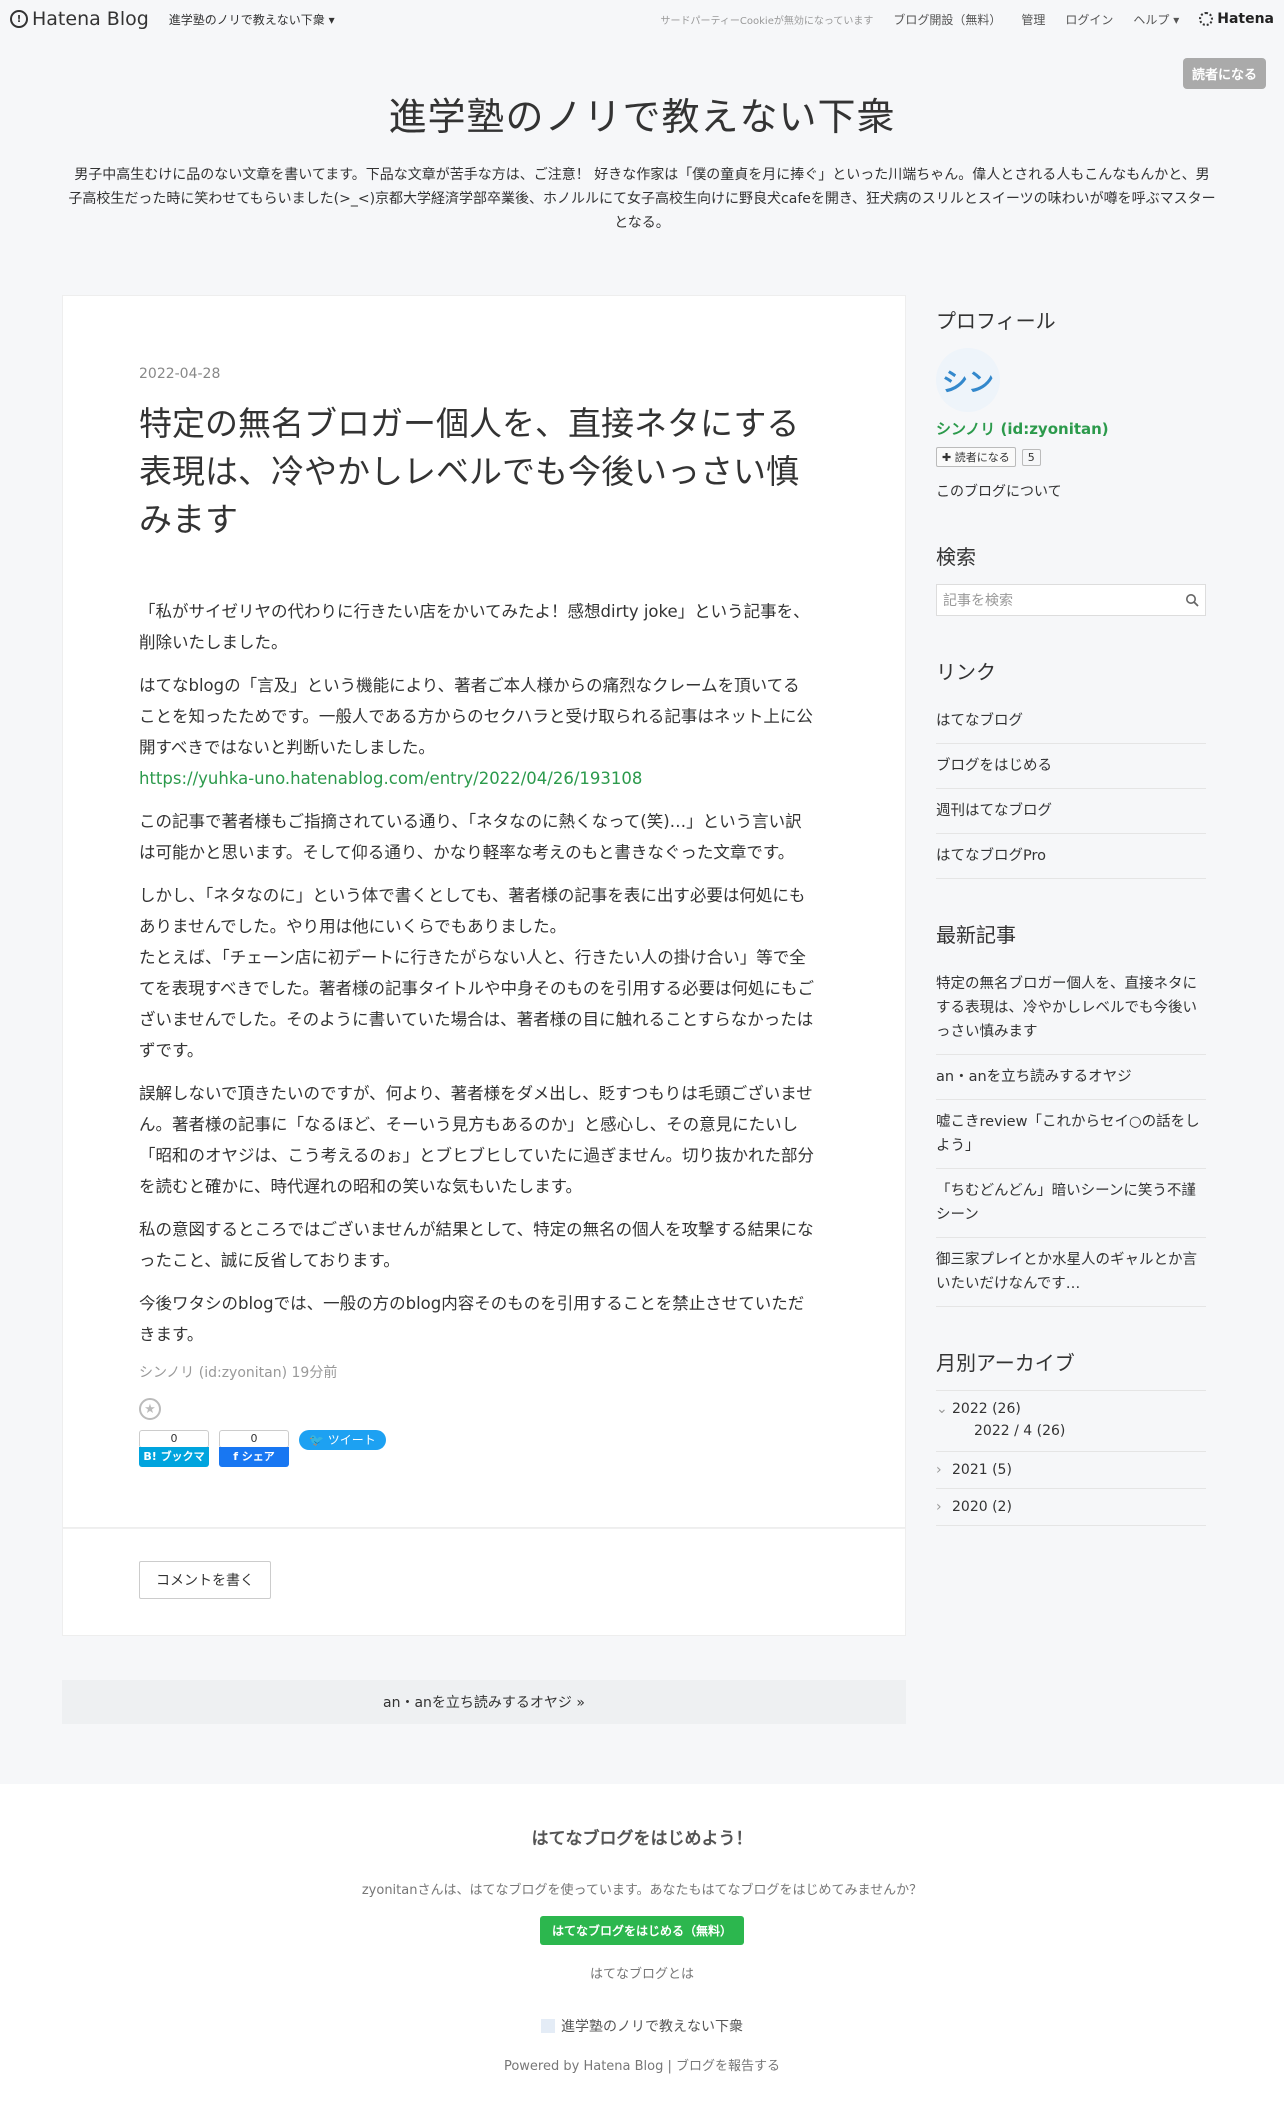 The height and width of the screenshot is (2114, 1284). Describe the element at coordinates (1089, 19) in the screenshot. I see `login-link: ログイン` at that location.